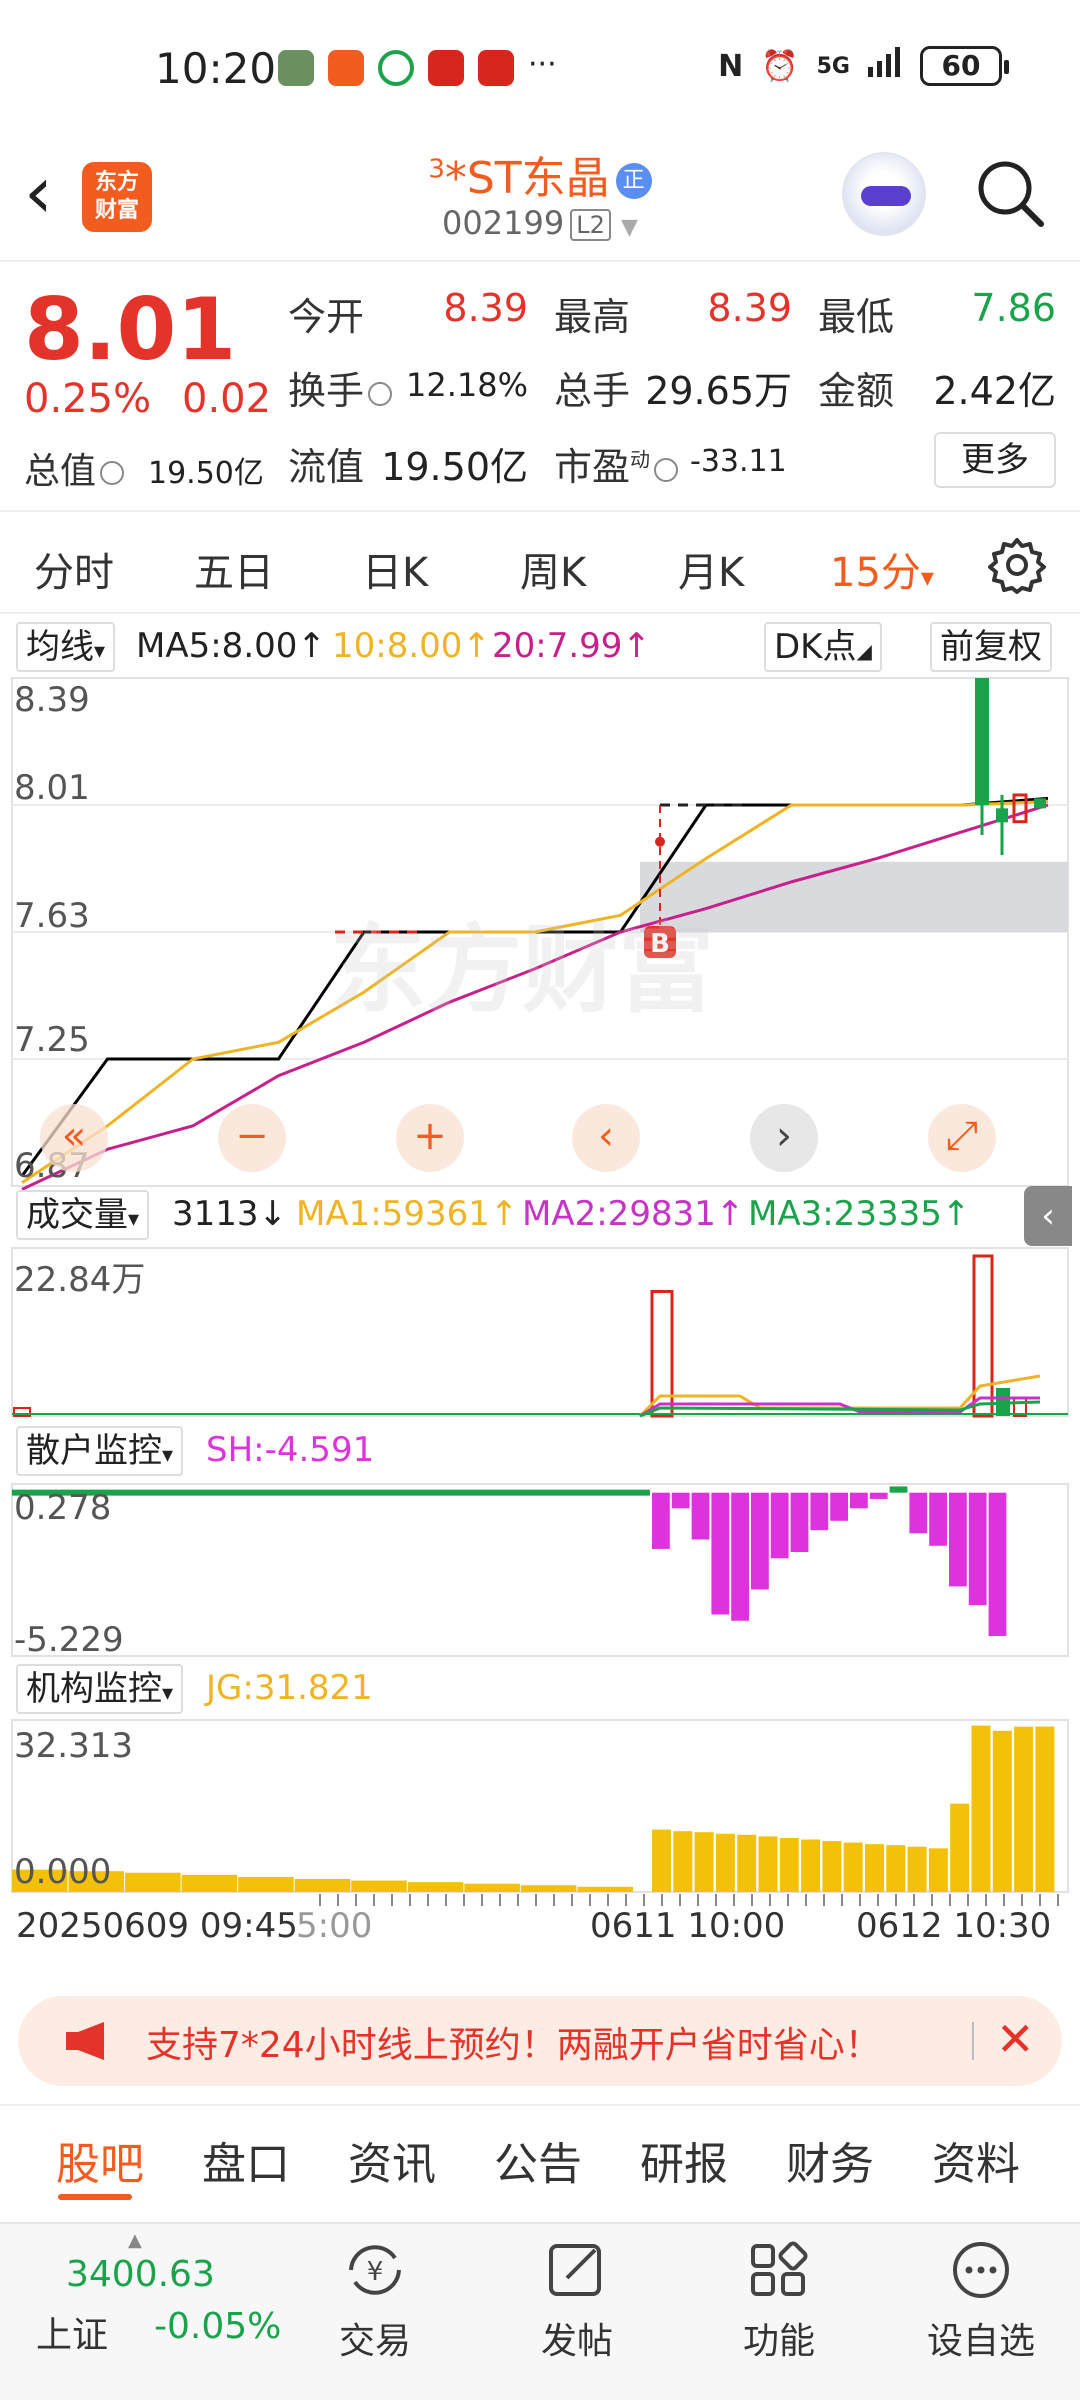 Image resolution: width=1080 pixels, height=2400 pixels. I want to click on tab-forum: 股吧, so click(100, 2160).